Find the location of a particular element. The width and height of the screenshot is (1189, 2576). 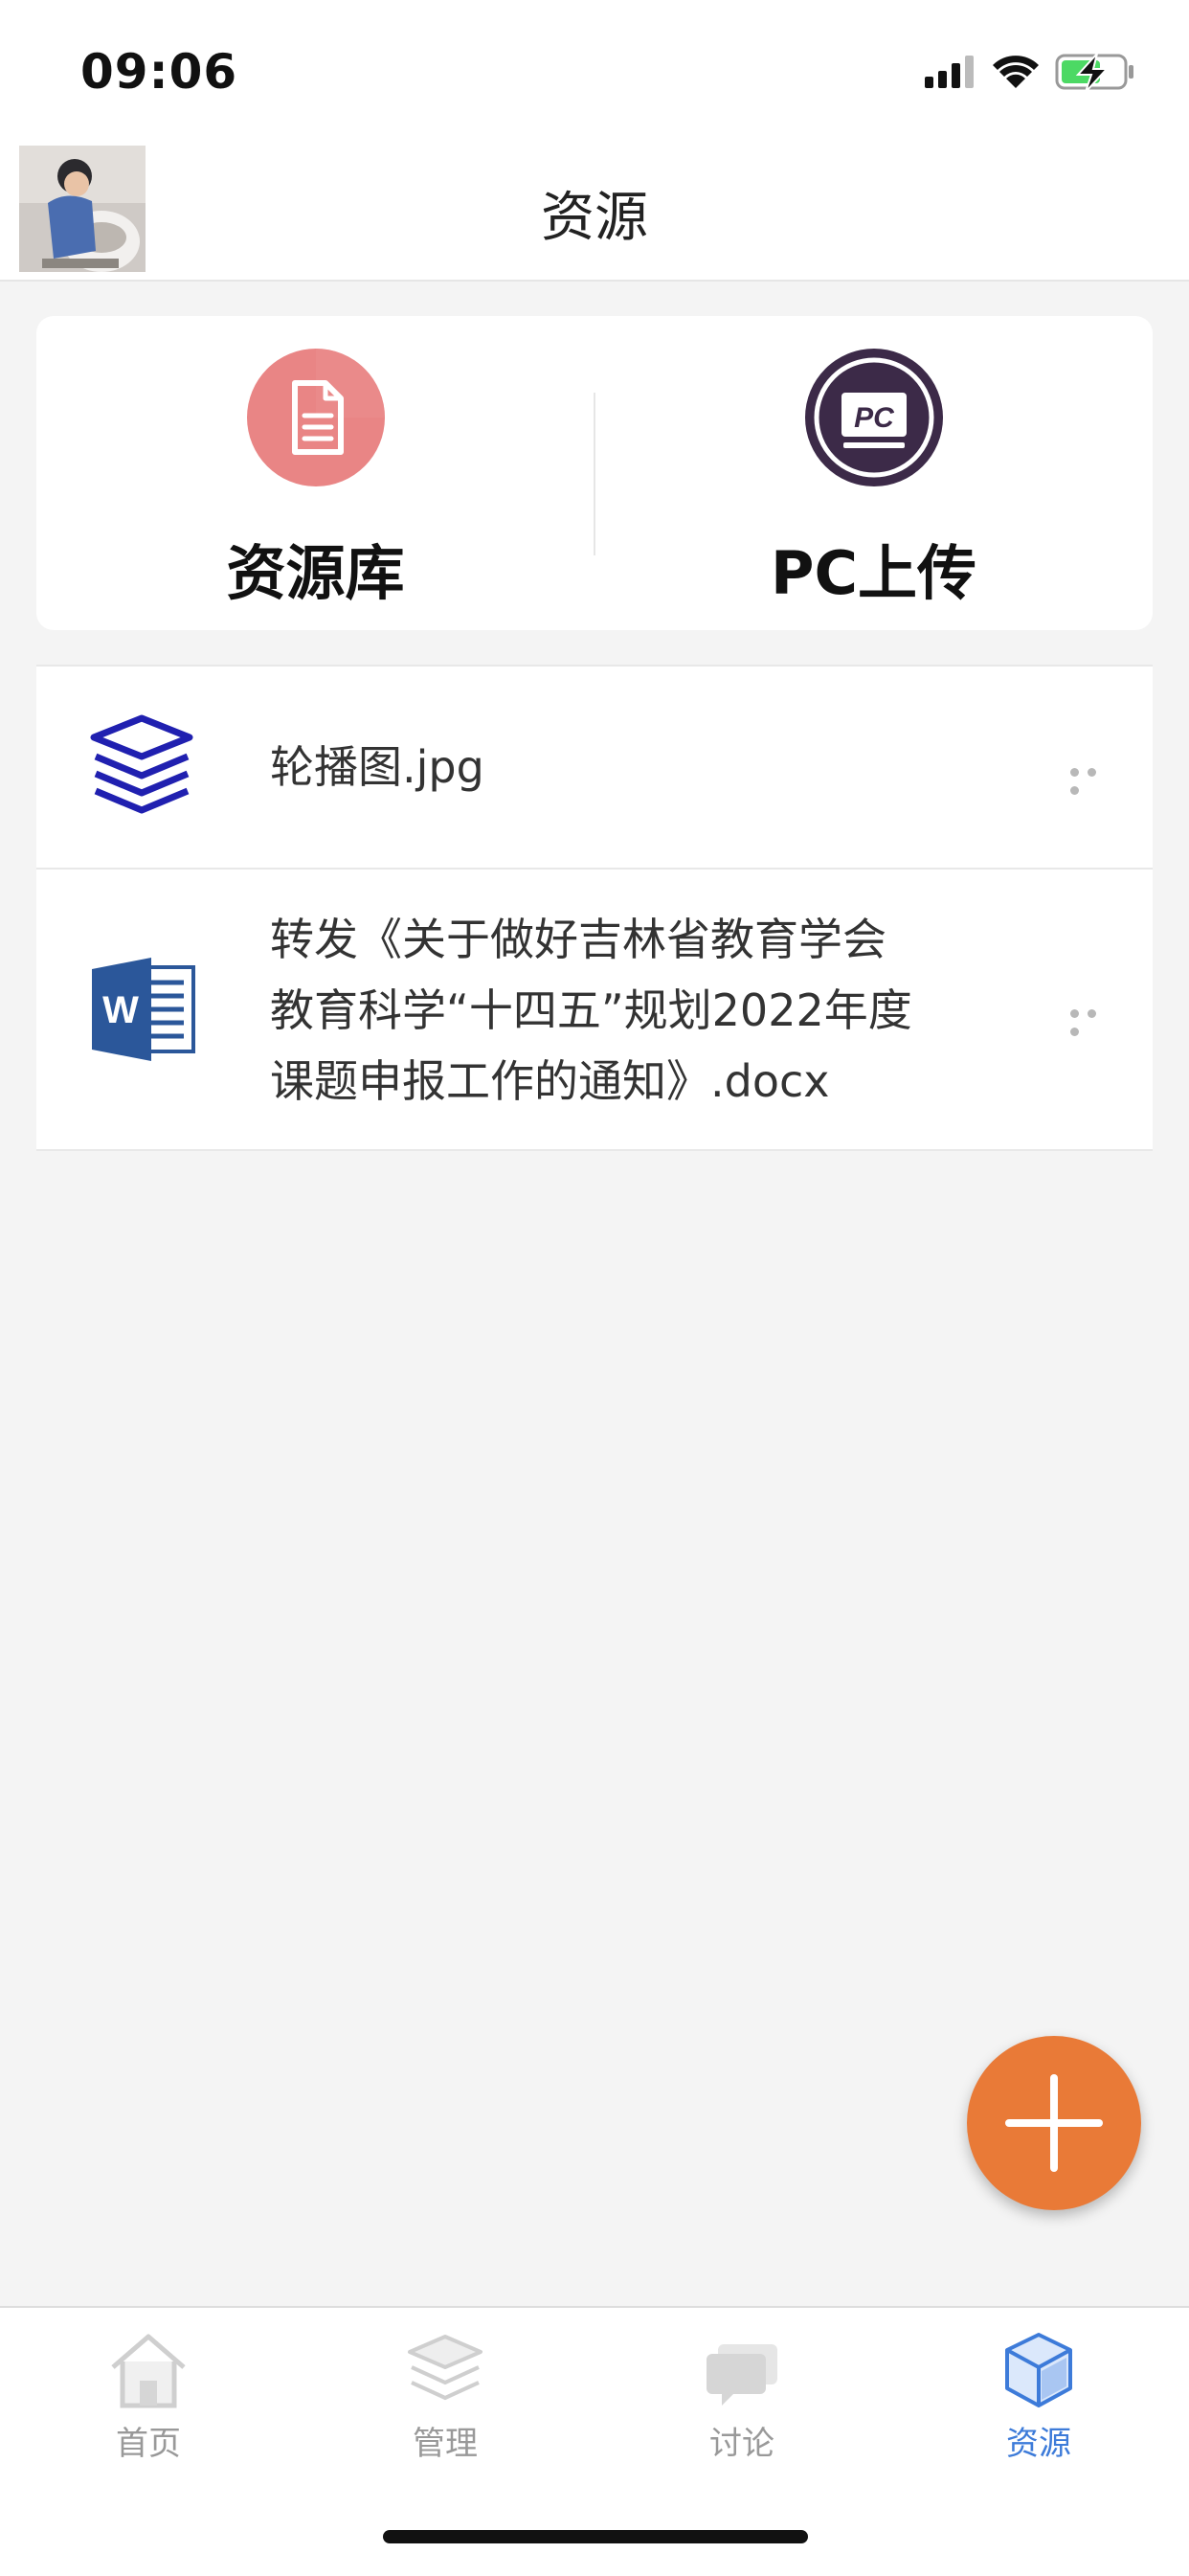

tab-home: 首页 is located at coordinates (148, 2403).